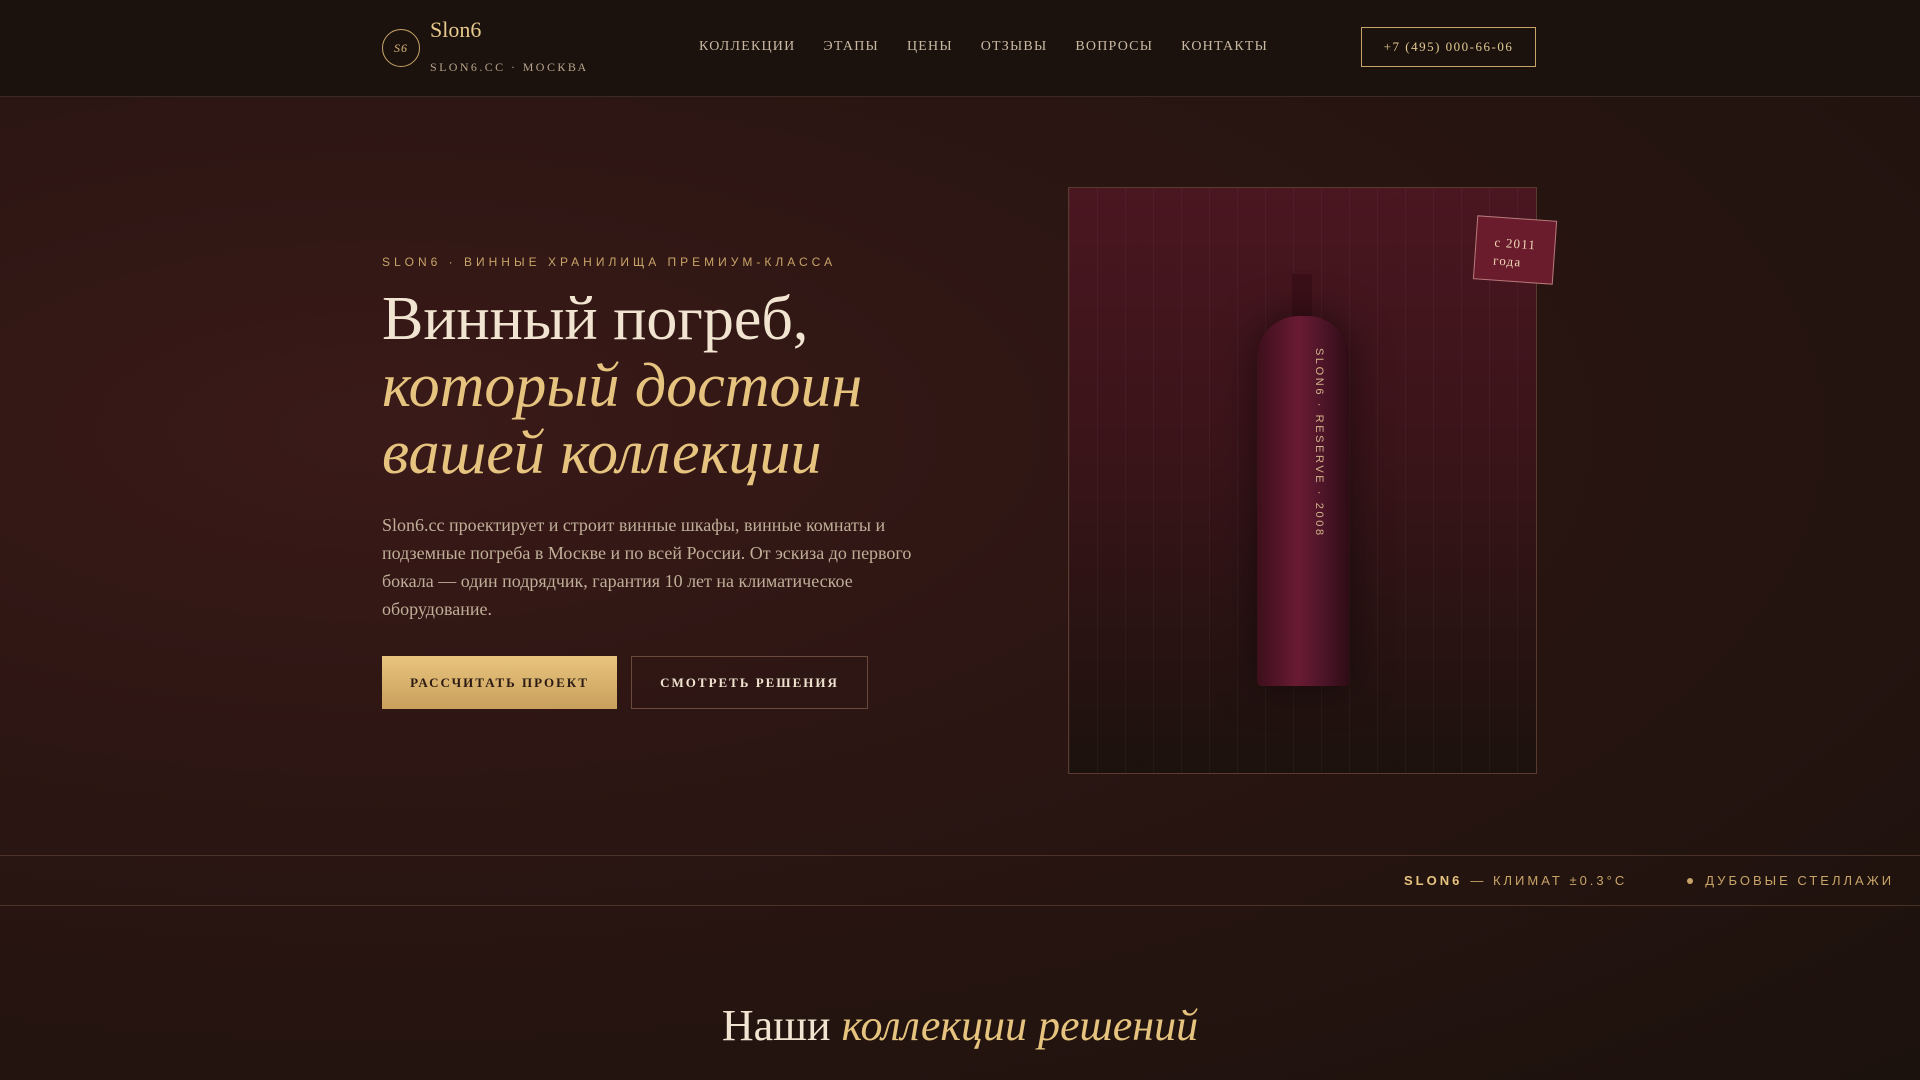  I want to click on section-title: Наши коллекции решений, so click(960, 1025).